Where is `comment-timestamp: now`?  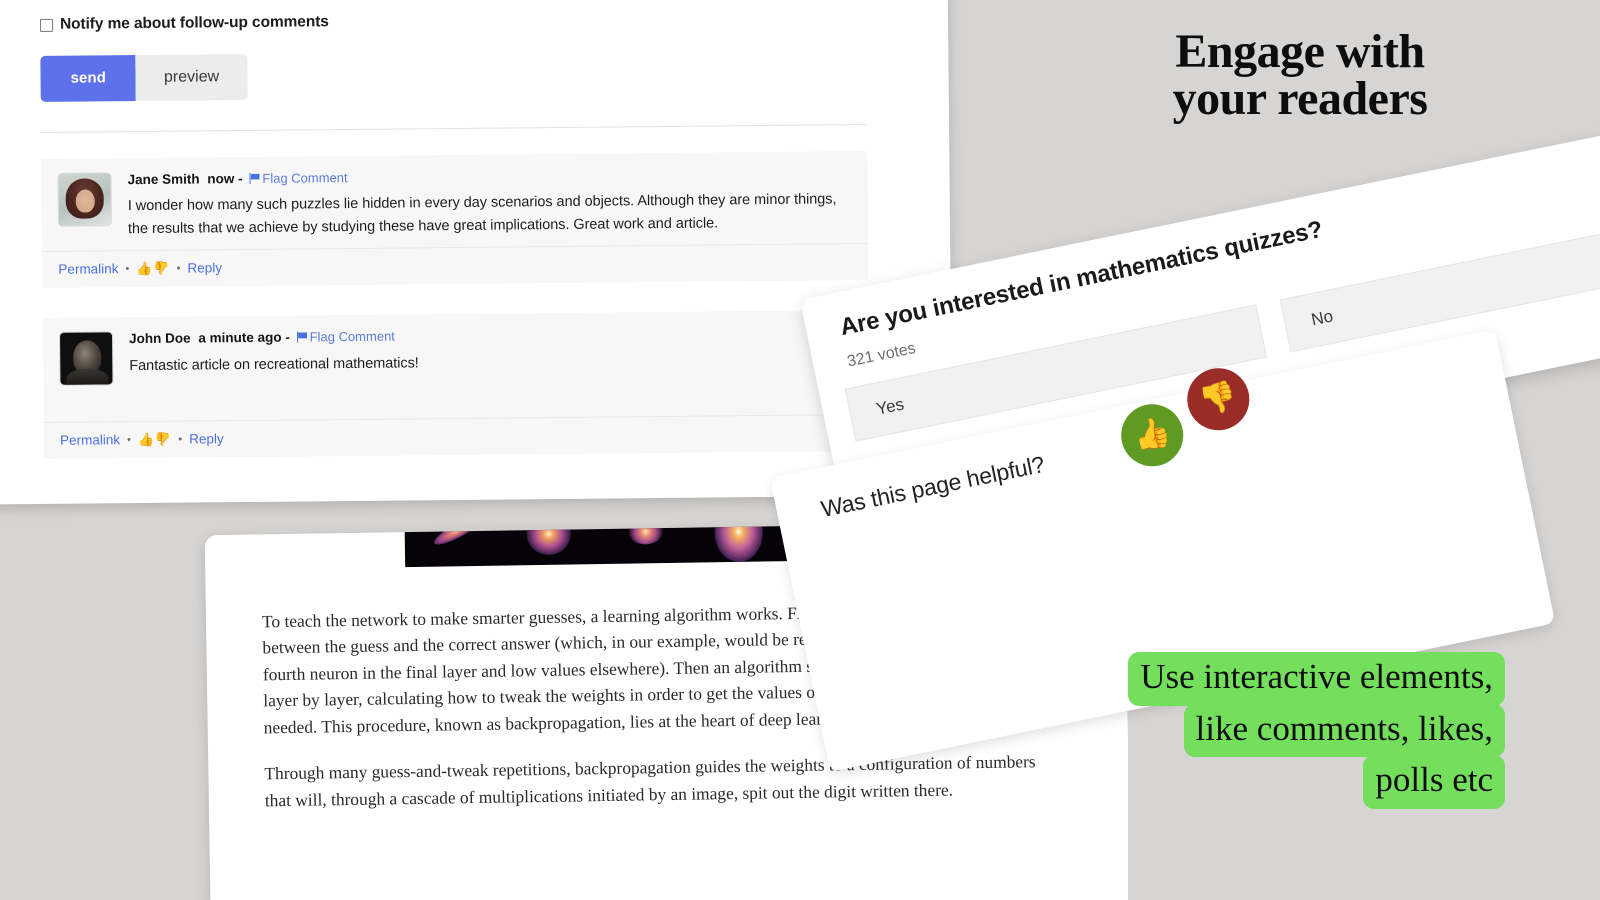 comment-timestamp: now is located at coordinates (221, 179).